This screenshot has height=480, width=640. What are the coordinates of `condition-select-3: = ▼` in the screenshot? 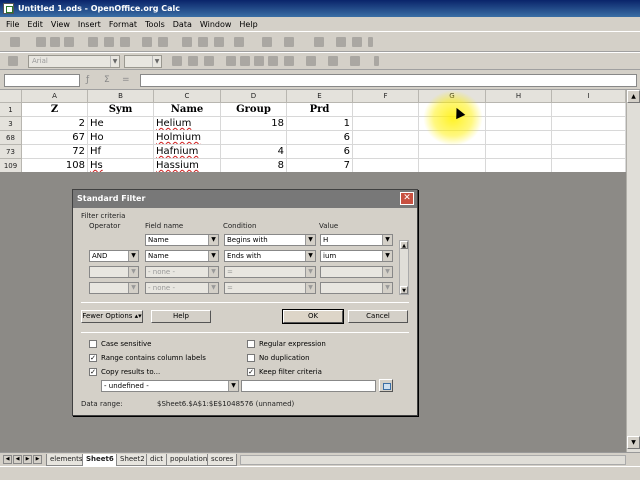 It's located at (270, 272).